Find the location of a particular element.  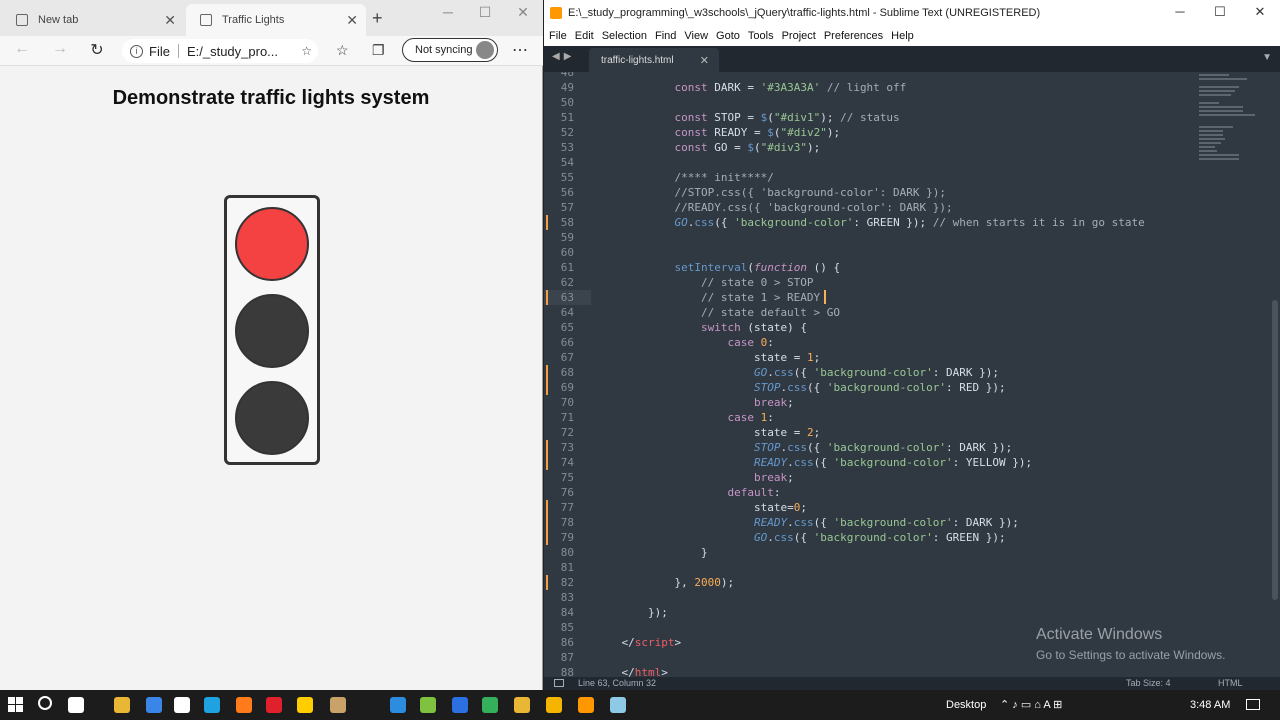

new-tab-icon: + is located at coordinates (377, 18).